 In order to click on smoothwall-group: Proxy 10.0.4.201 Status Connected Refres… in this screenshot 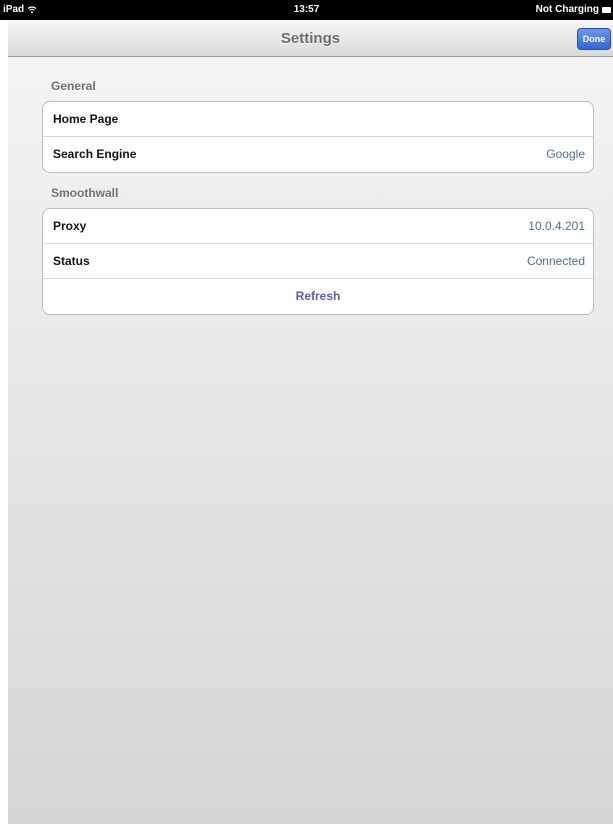, I will do `click(318, 261)`.